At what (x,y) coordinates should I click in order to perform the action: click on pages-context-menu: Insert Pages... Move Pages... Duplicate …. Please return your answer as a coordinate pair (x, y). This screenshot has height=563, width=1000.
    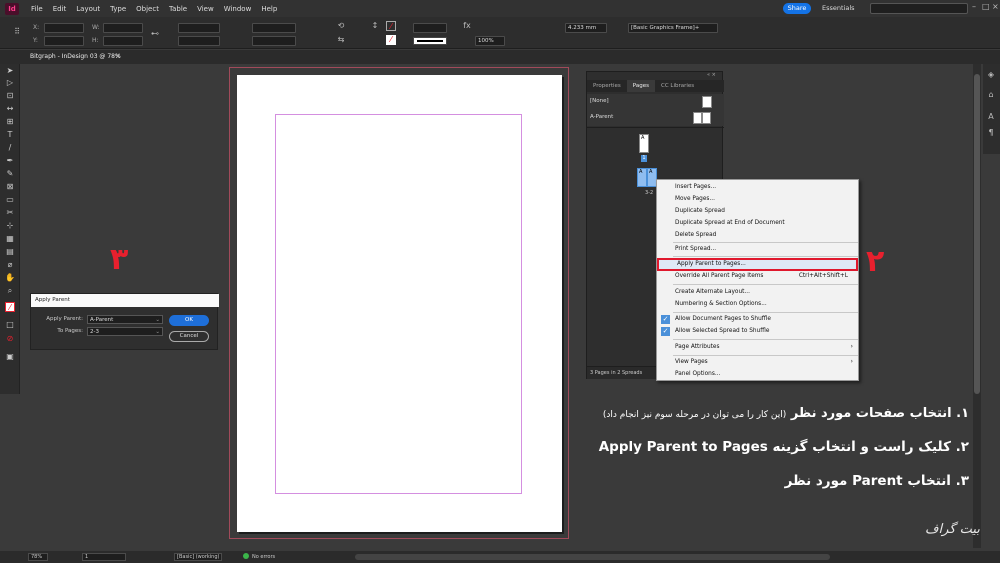
    Looking at the image, I should click on (757, 280).